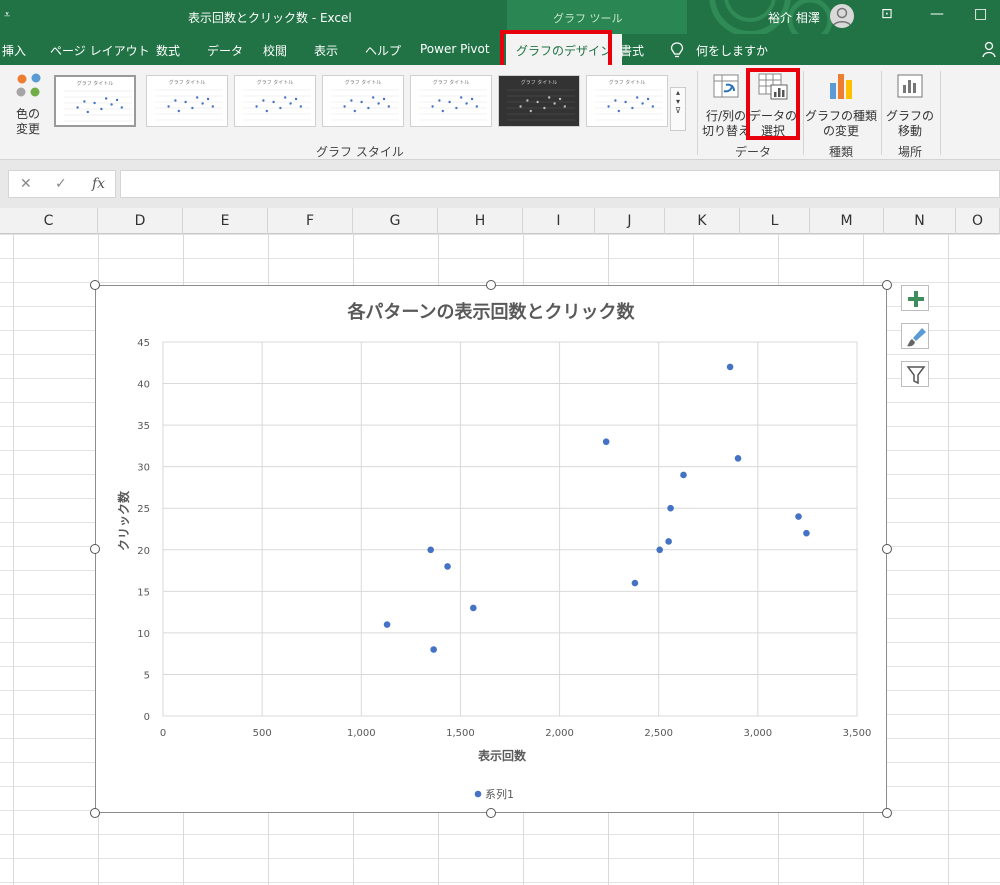 The height and width of the screenshot is (885, 1000). I want to click on change-colors-button: 色の 変更, so click(28, 105).